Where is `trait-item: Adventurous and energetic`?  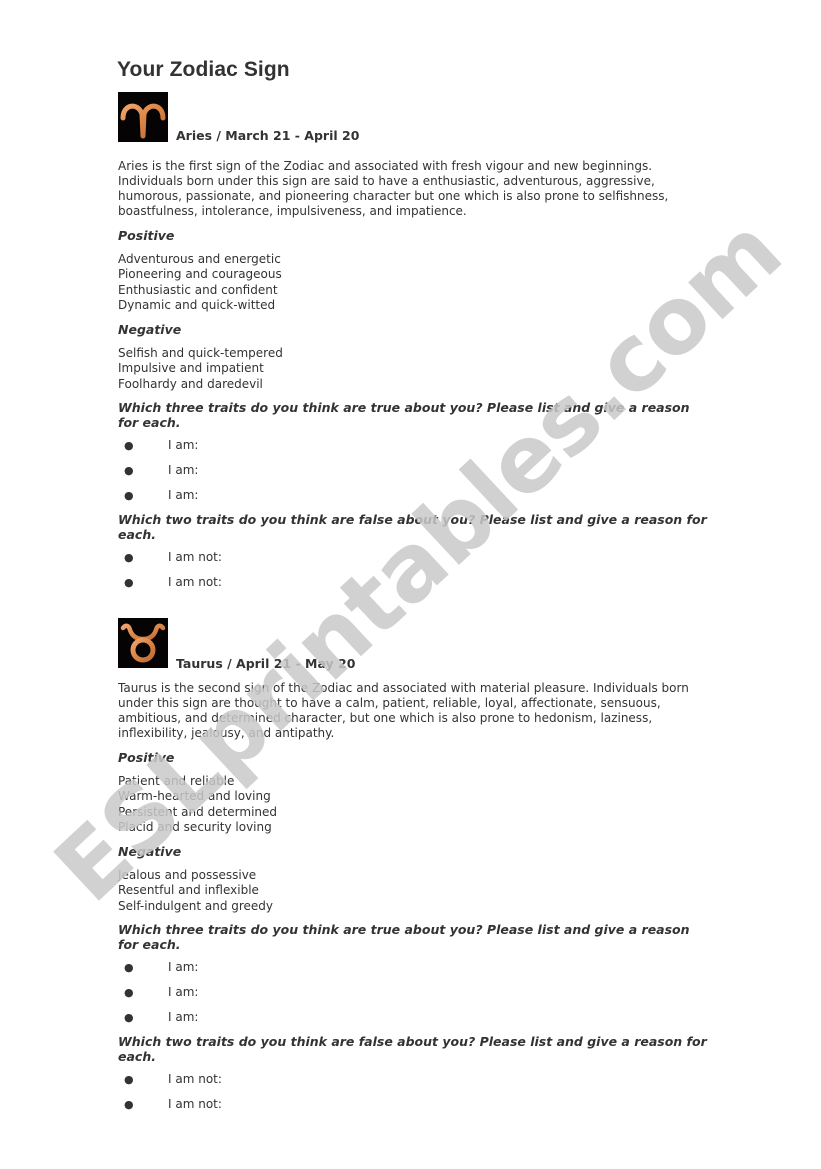 trait-item: Adventurous and energetic is located at coordinates (199, 259).